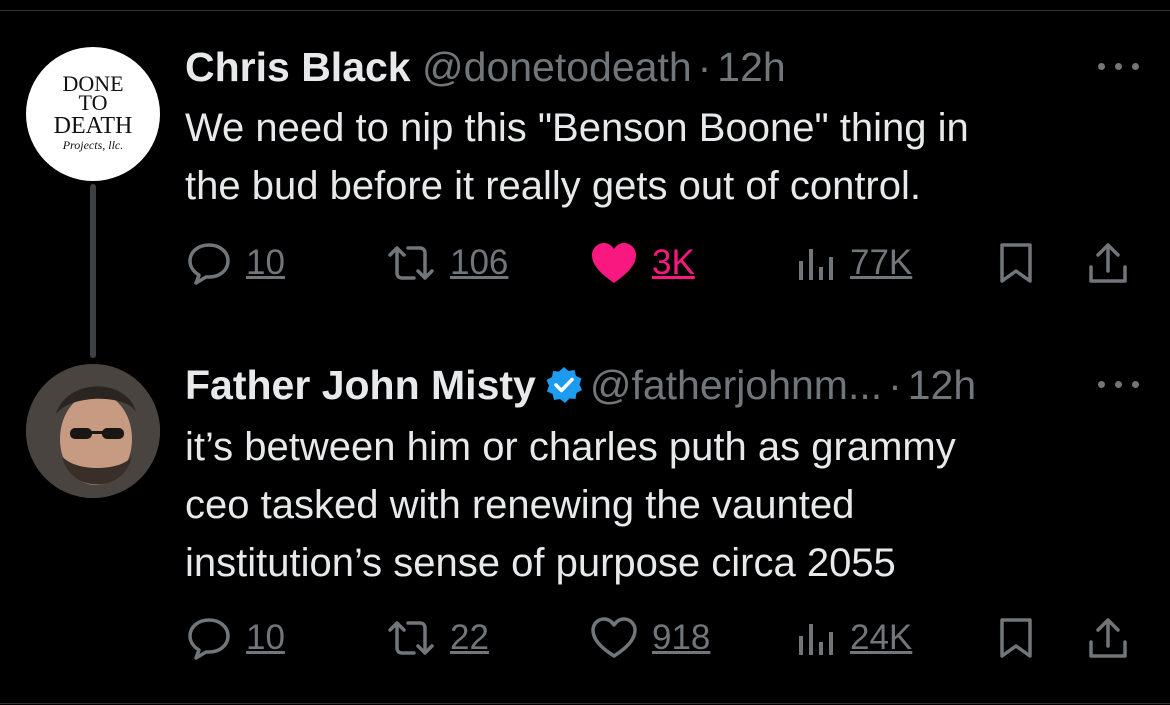  What do you see at coordinates (93, 431) in the screenshot?
I see `avatar` at bounding box center [93, 431].